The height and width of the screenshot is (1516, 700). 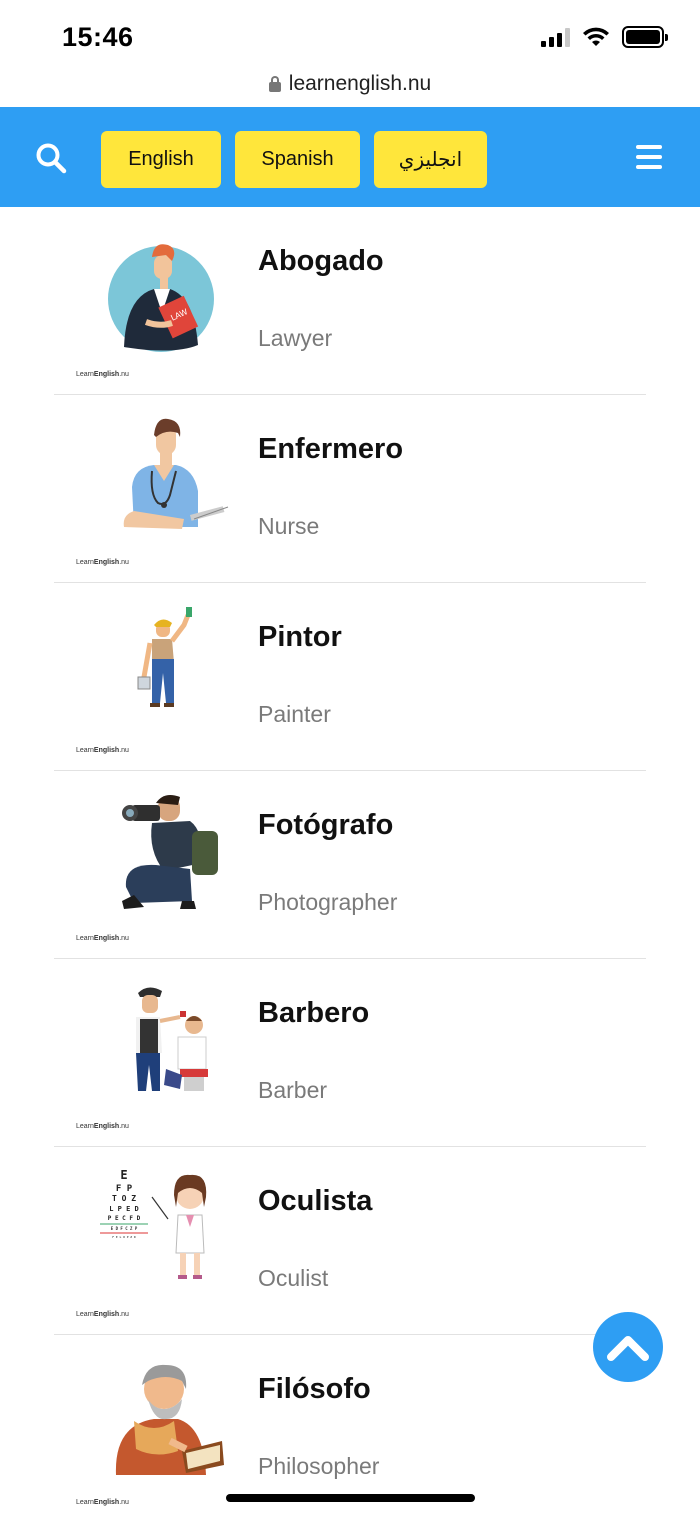 What do you see at coordinates (124, 1198) in the screenshot?
I see `eye-chart-row: T O Z` at bounding box center [124, 1198].